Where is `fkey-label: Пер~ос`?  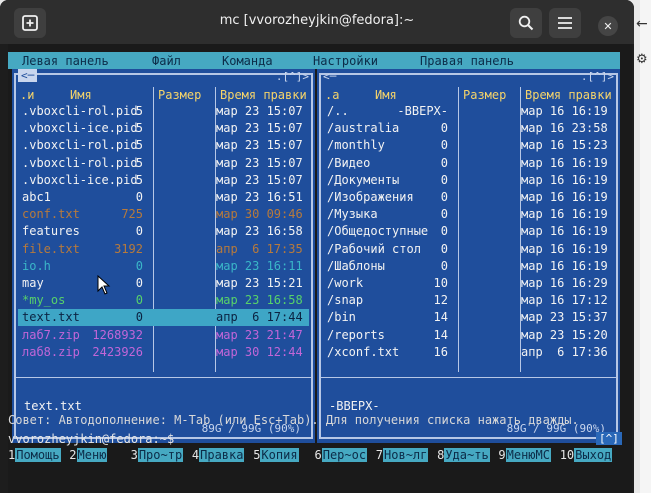
fkey-label: Пер~ос is located at coordinates (344, 455).